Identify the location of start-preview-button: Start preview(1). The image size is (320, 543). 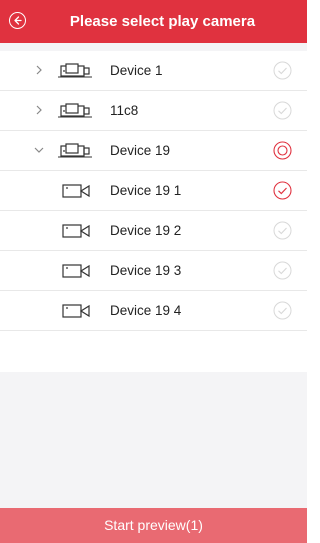
(153, 525).